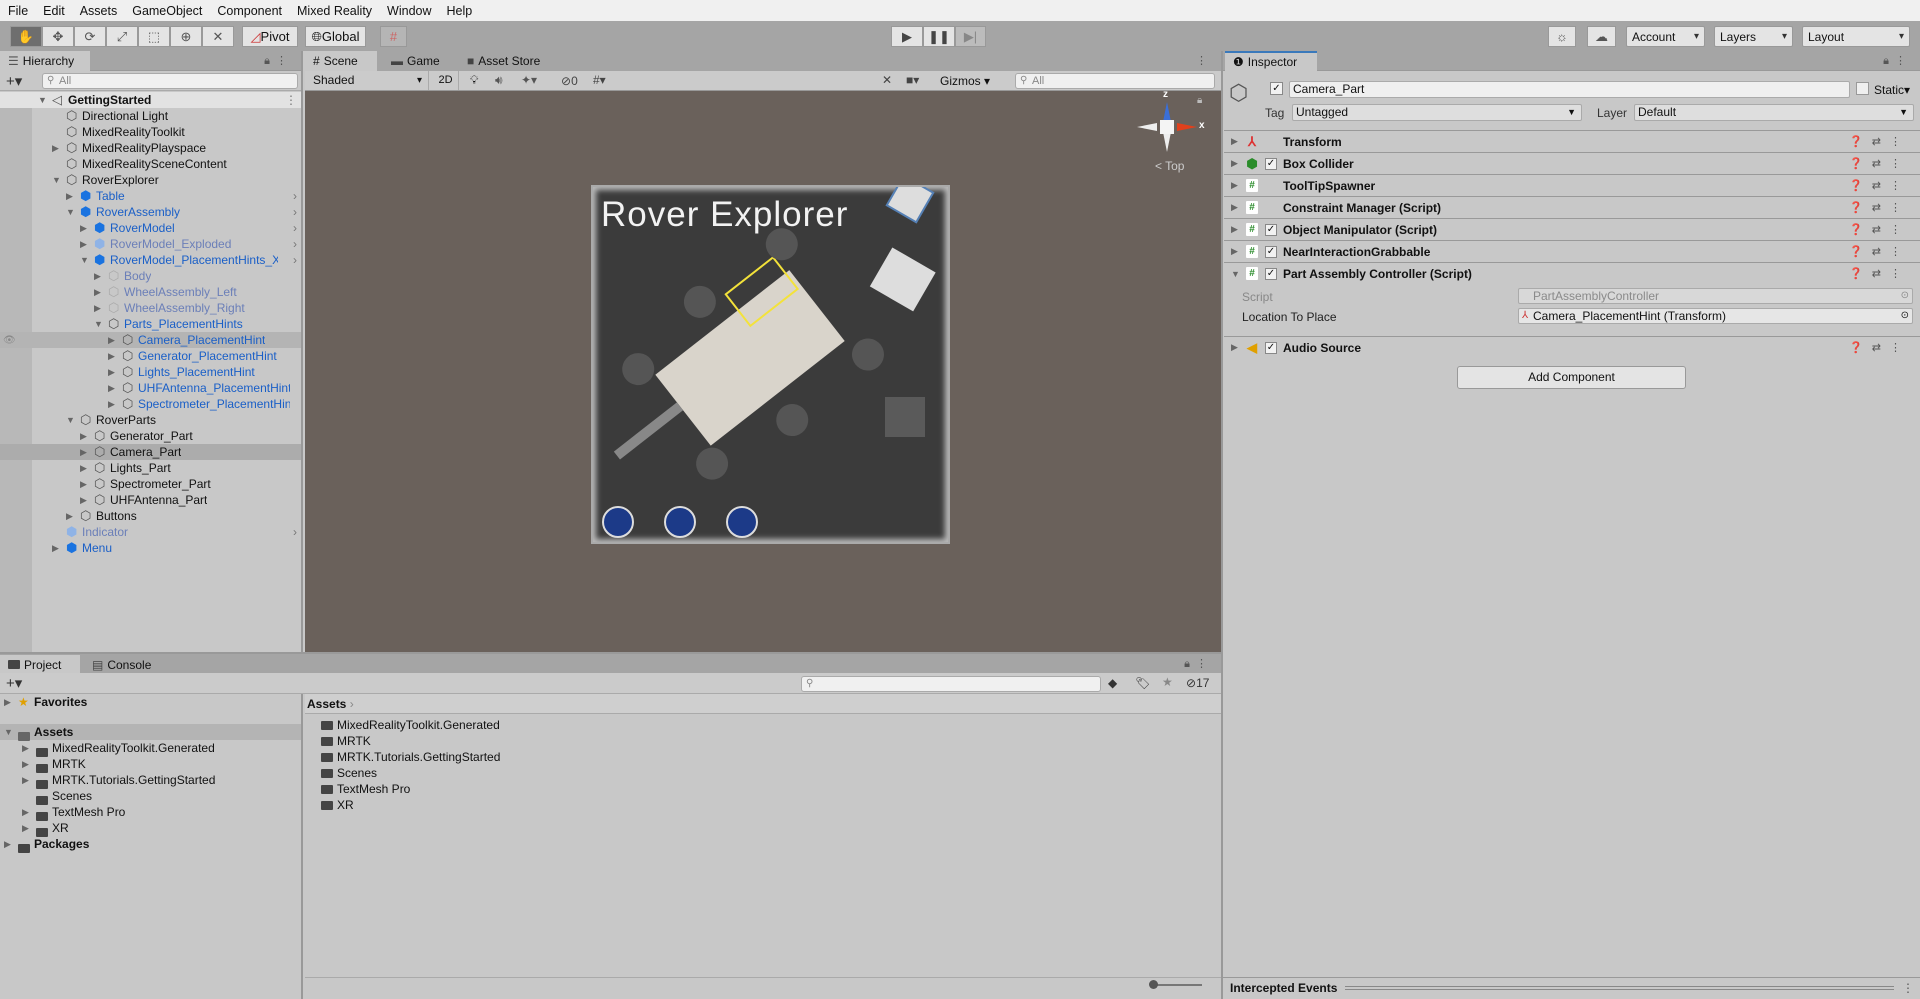 The width and height of the screenshot is (1920, 999). Describe the element at coordinates (150, 132) in the screenshot. I see `hierarchy-item: ⬡ MixedRealityToolkit` at that location.